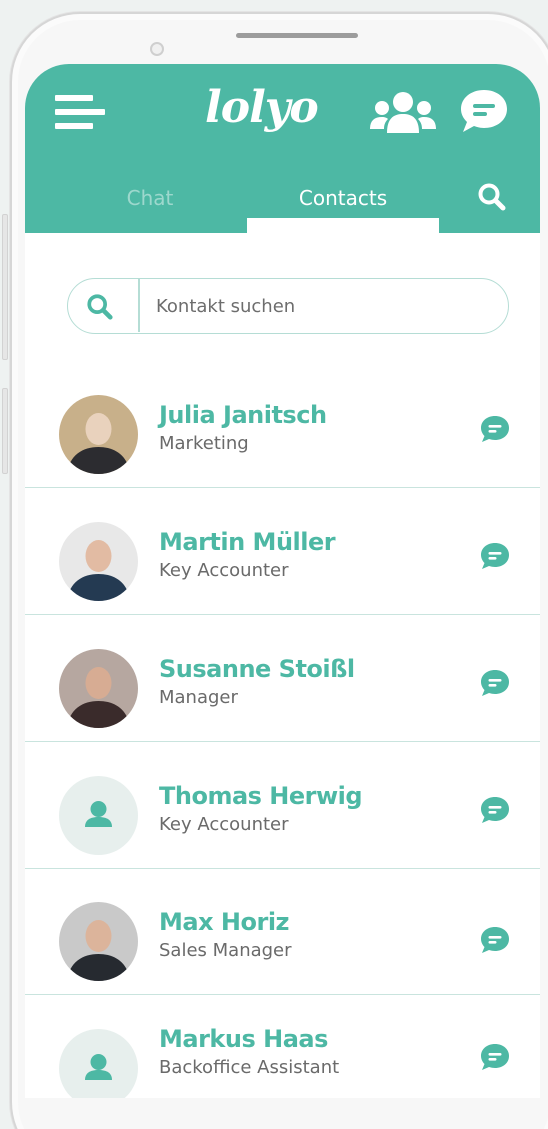  What do you see at coordinates (249, 1067) in the screenshot?
I see `contact-role: Backoffice Assistant` at bounding box center [249, 1067].